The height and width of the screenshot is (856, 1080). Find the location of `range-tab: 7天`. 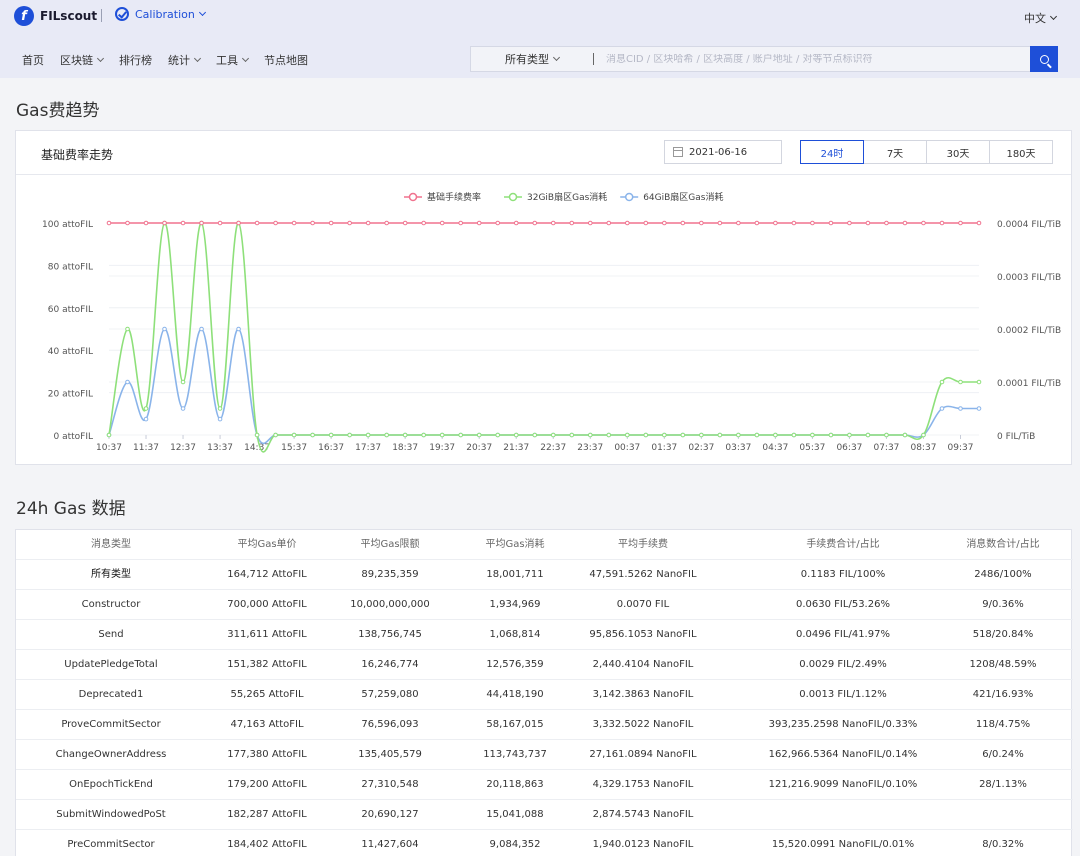

range-tab: 7天 is located at coordinates (895, 152).